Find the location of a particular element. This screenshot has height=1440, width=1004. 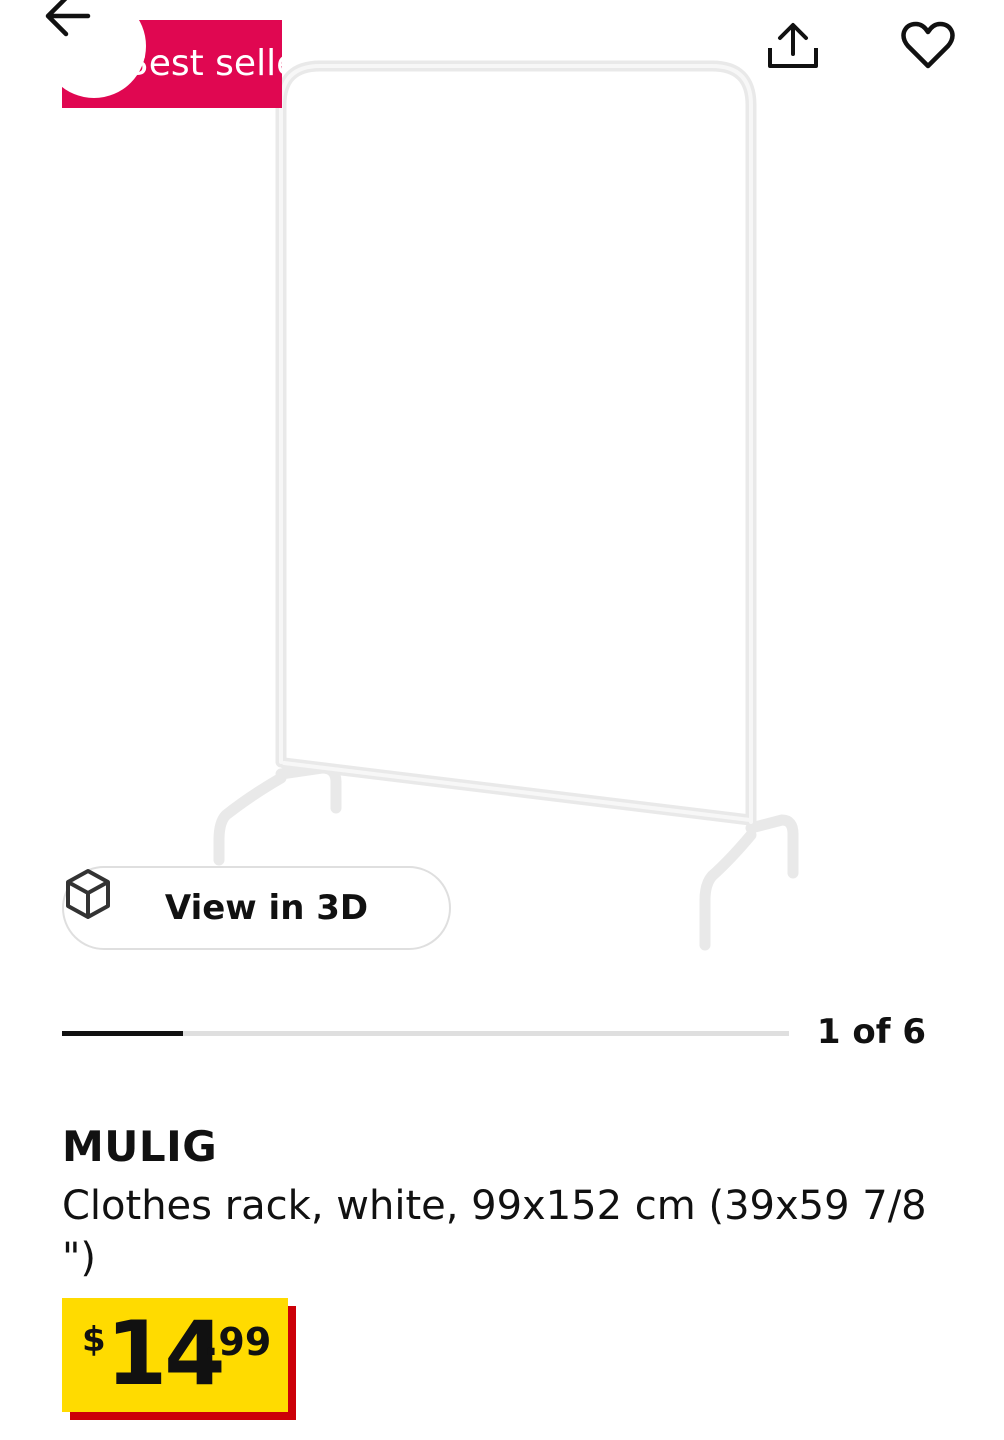

carousel-progress-bar is located at coordinates (425, 1033).